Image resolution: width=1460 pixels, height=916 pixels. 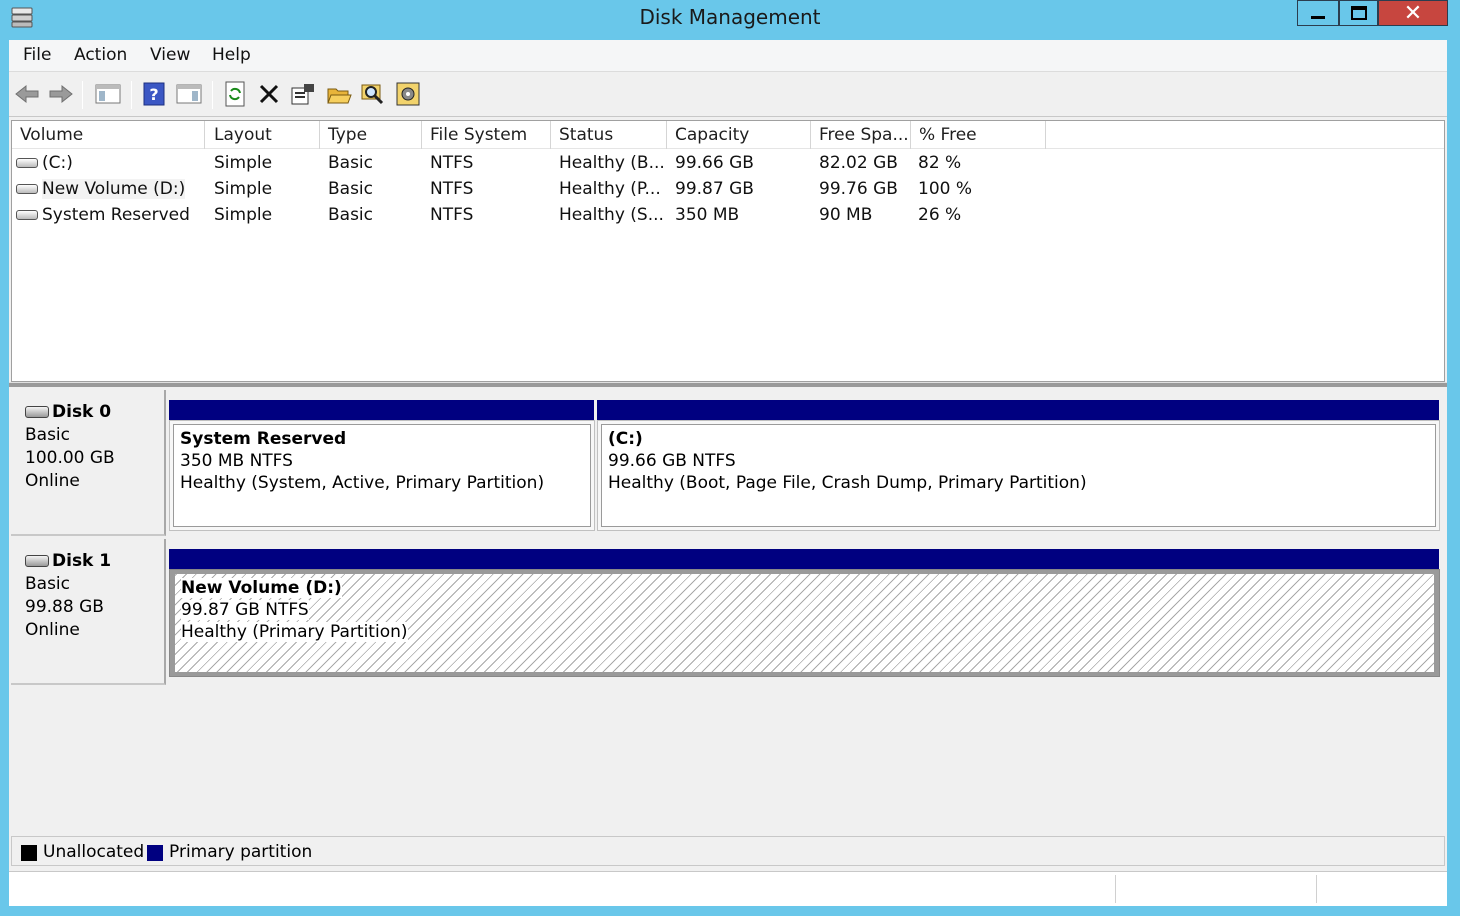 What do you see at coordinates (858, 163) in the screenshot?
I see `volume-free-space: 82.02 GB` at bounding box center [858, 163].